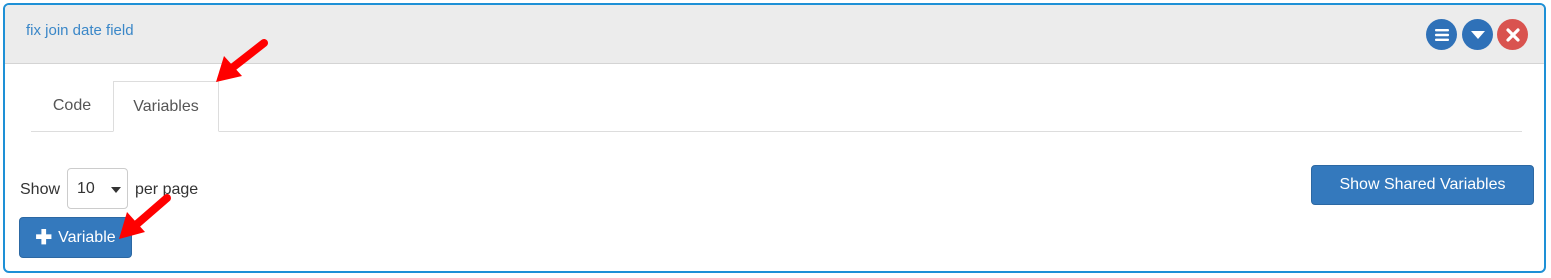 The image size is (1551, 278). I want to click on add-variable-label: Variable, so click(87, 237).